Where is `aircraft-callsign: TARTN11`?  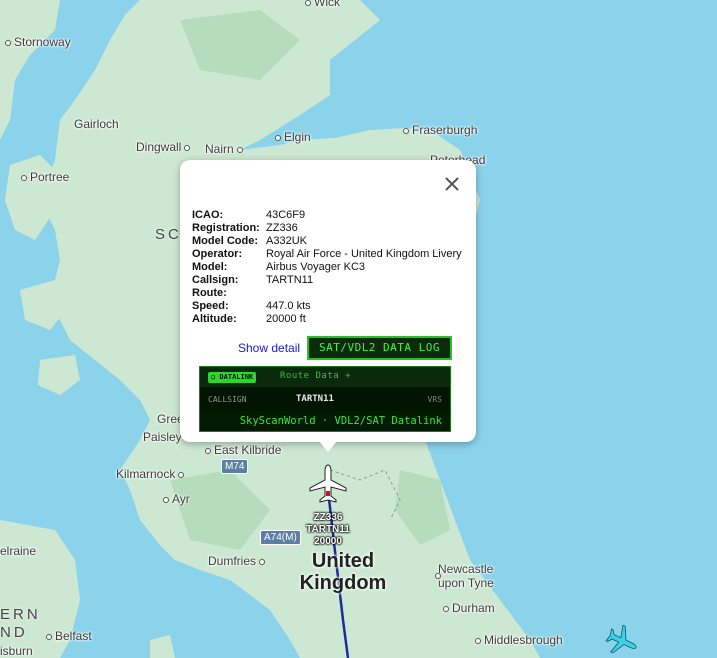 aircraft-callsign: TARTN11 is located at coordinates (328, 529).